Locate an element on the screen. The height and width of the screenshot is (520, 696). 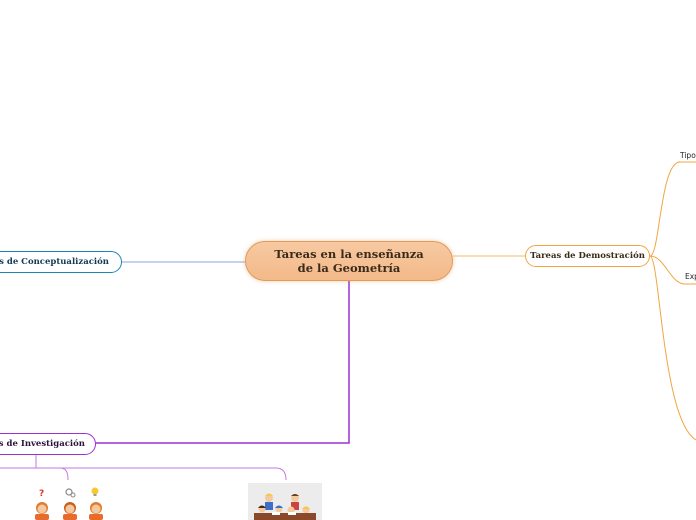
classroom-illustration is located at coordinates (285, 501).